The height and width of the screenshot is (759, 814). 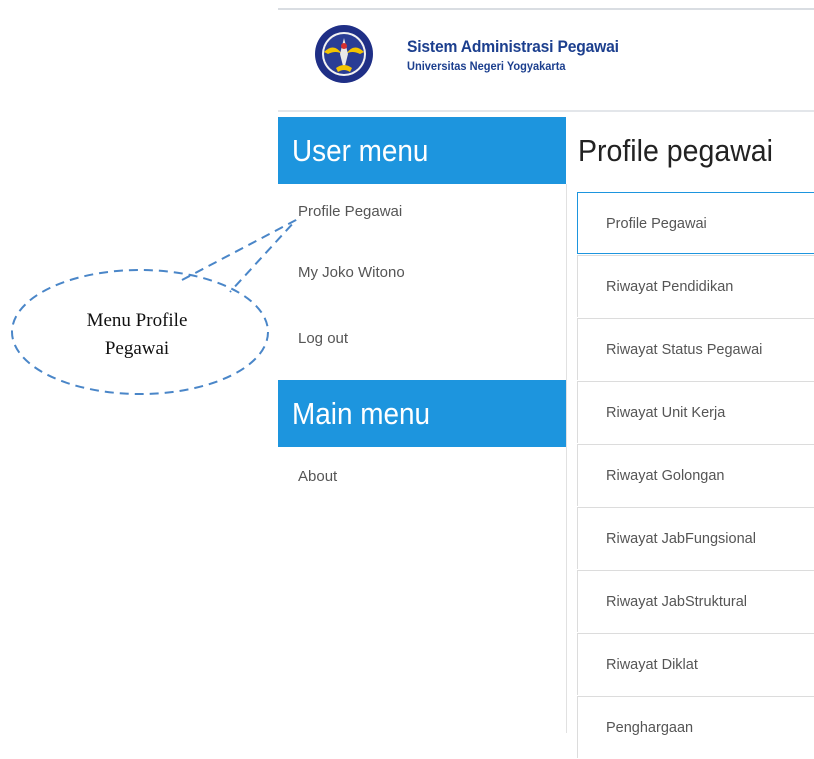 What do you see at coordinates (695, 664) in the screenshot?
I see `tab-riwayat-diklat: Riwayat Diklat` at bounding box center [695, 664].